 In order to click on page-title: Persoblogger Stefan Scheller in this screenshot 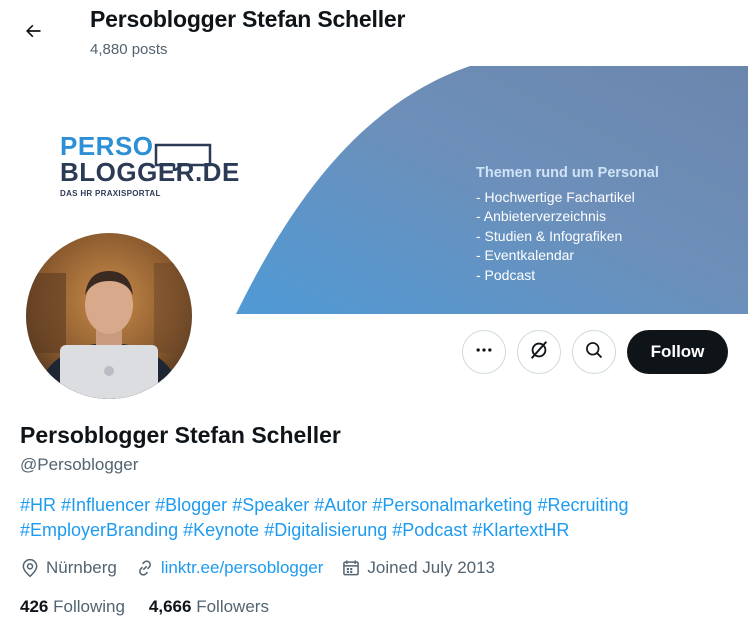, I will do `click(248, 19)`.